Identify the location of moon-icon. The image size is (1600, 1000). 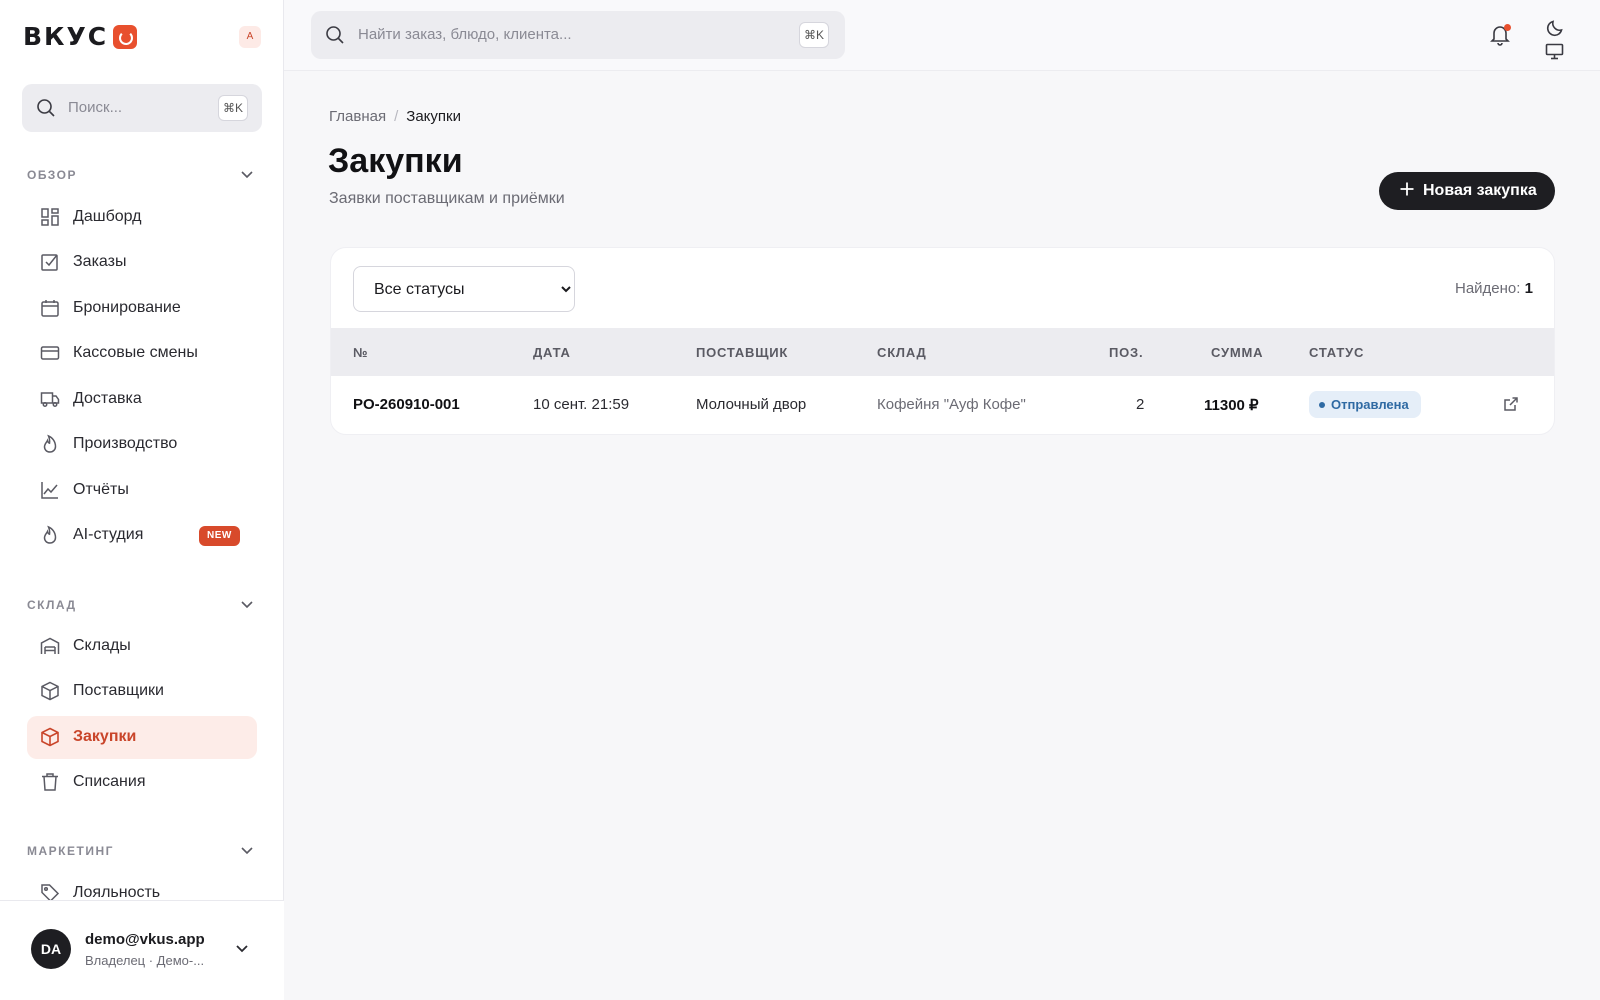
(1555, 28).